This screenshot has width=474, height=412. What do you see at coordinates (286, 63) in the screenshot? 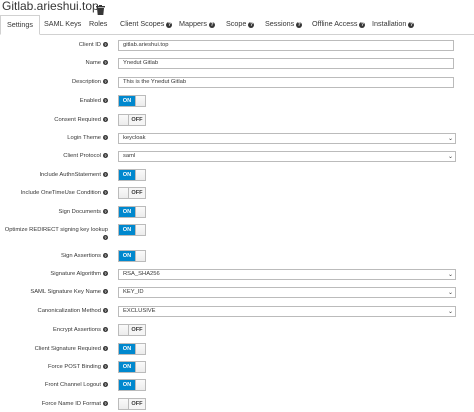
I see `name-input: Ynedut Gitlab` at bounding box center [286, 63].